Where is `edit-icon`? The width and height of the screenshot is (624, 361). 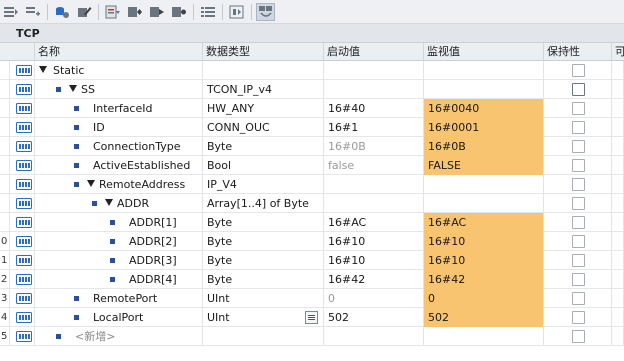 edit-icon is located at coordinates (83, 12).